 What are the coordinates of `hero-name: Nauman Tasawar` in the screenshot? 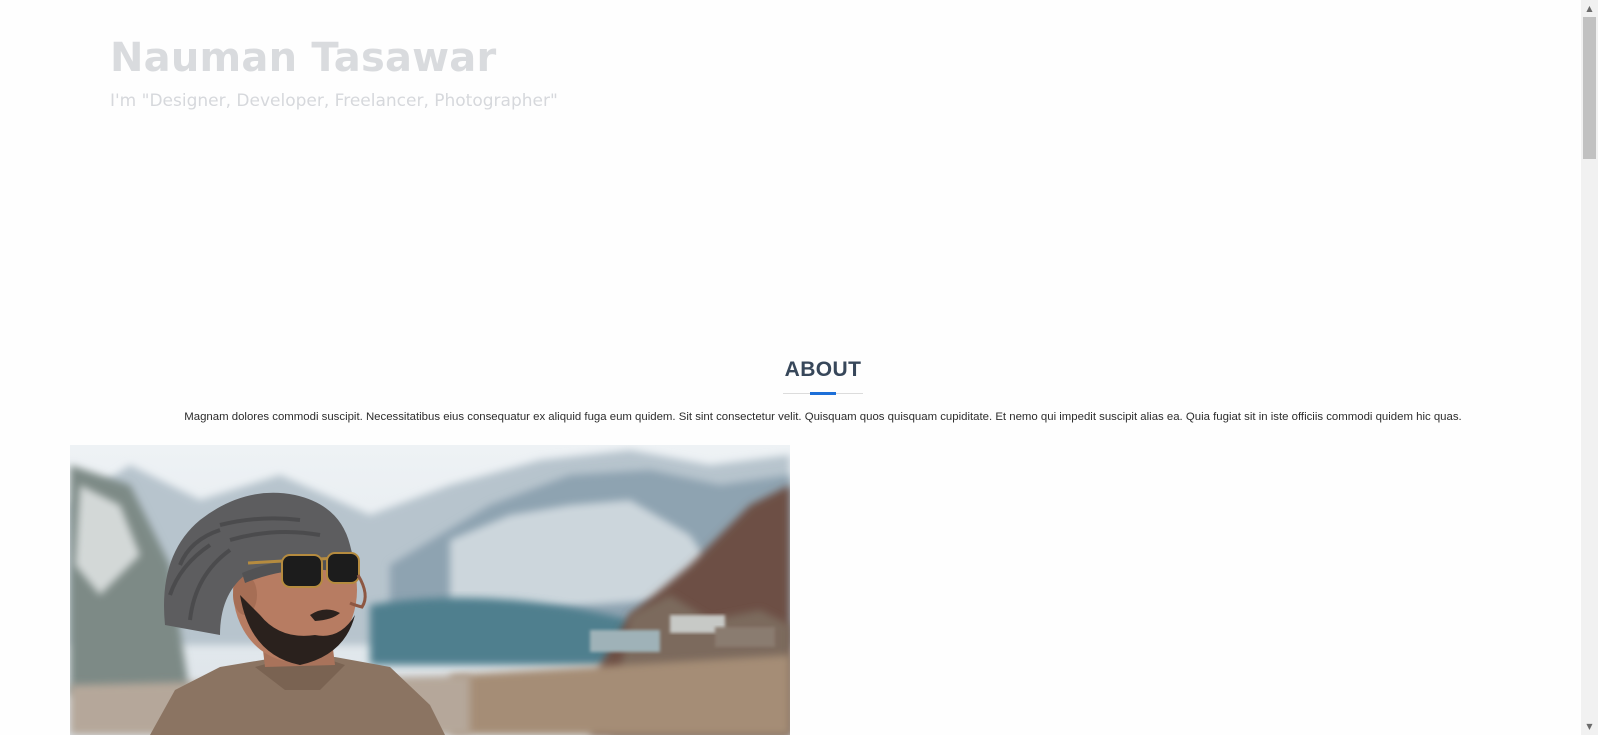 It's located at (303, 58).